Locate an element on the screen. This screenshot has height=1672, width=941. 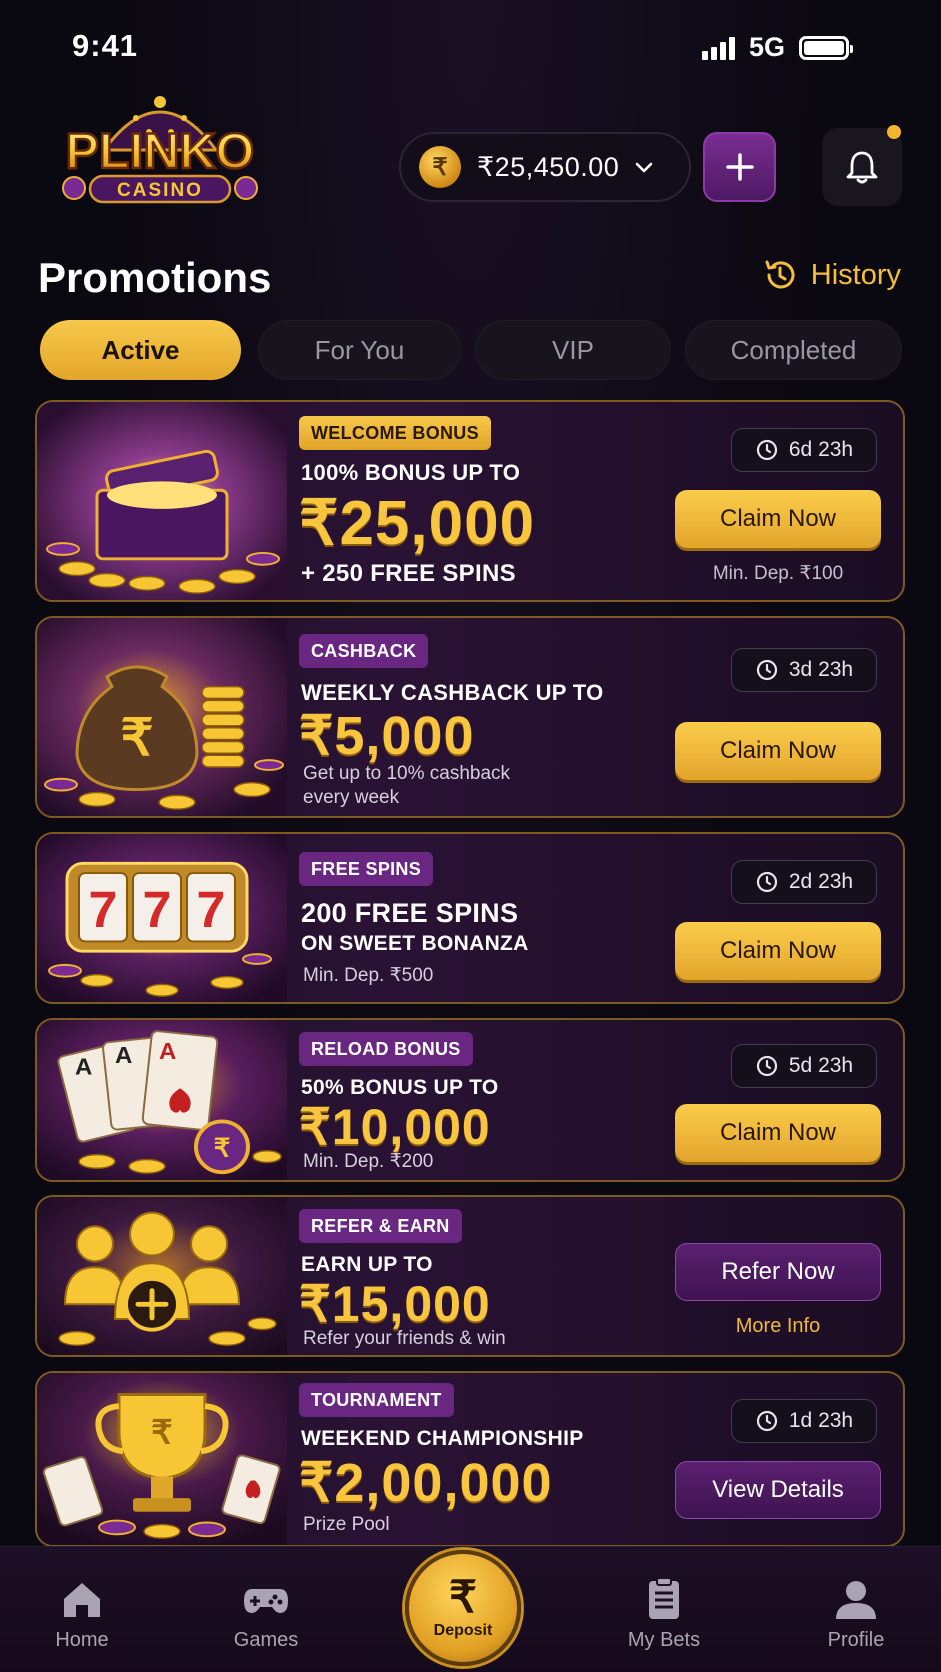
page-title: Promotions is located at coordinates (155, 277).